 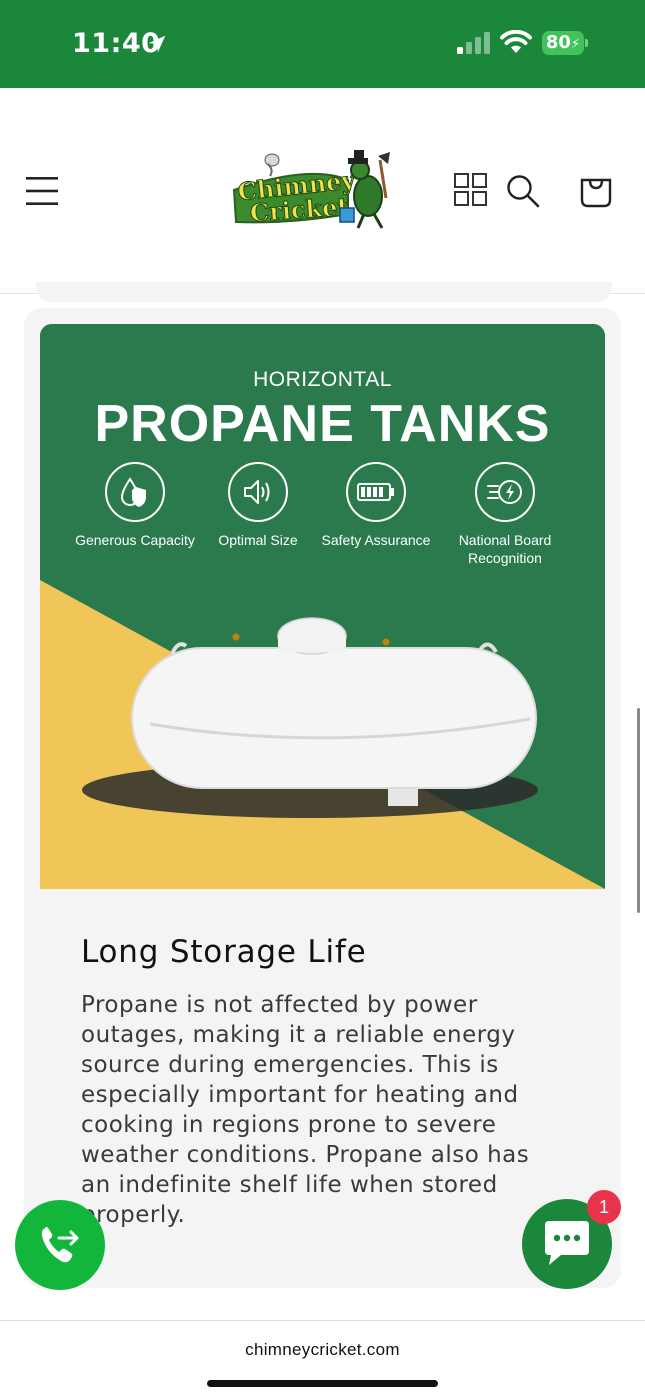 What do you see at coordinates (135, 540) in the screenshot?
I see `feature-label: Generous Capacity` at bounding box center [135, 540].